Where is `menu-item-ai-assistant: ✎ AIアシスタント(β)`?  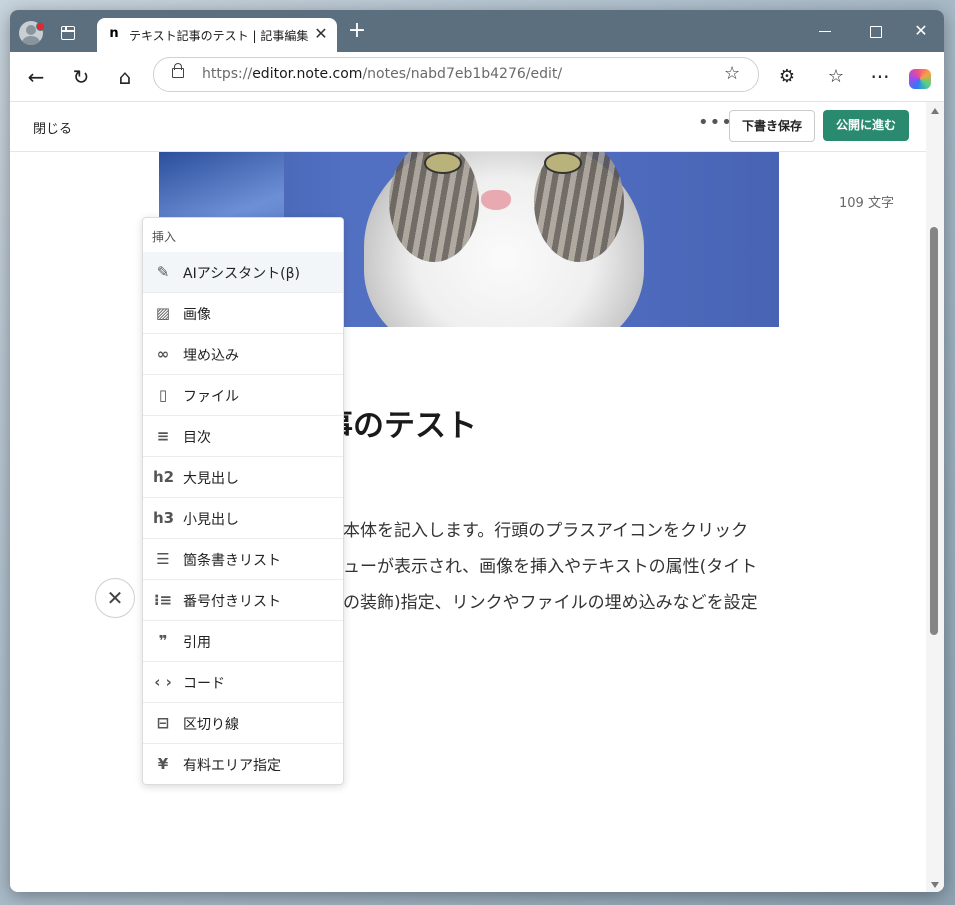
menu-item-ai-assistant: ✎ AIアシスタント(β) is located at coordinates (243, 272).